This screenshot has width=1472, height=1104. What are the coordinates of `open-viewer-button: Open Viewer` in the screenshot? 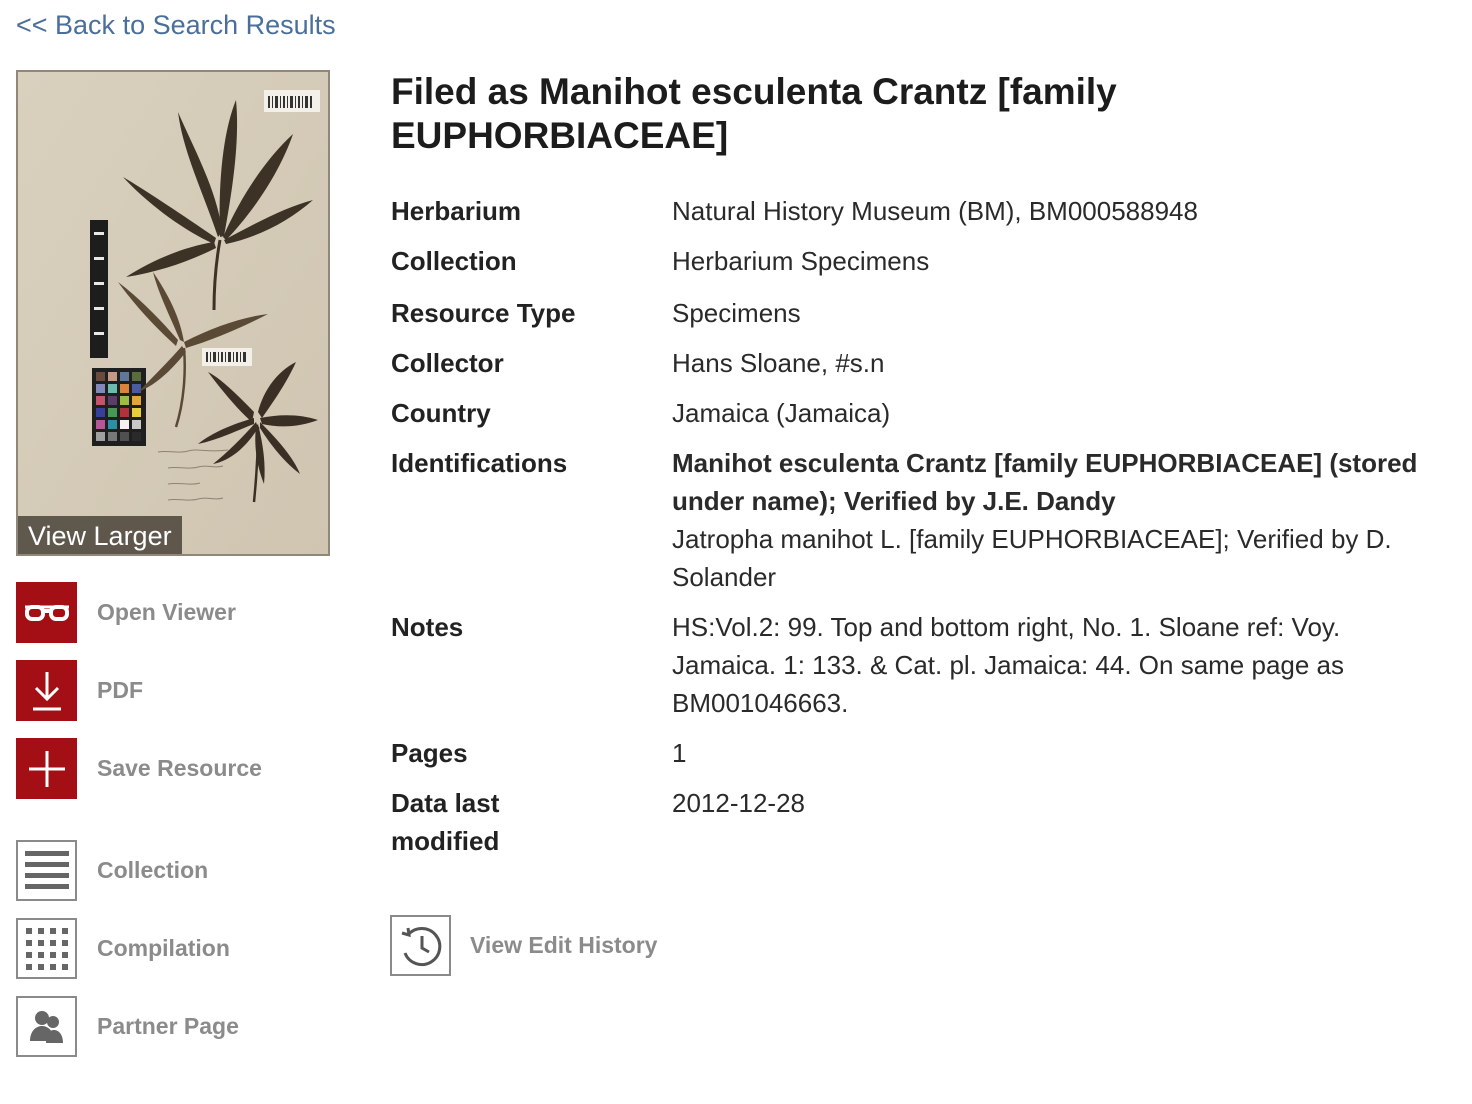 It's located at (126, 612).